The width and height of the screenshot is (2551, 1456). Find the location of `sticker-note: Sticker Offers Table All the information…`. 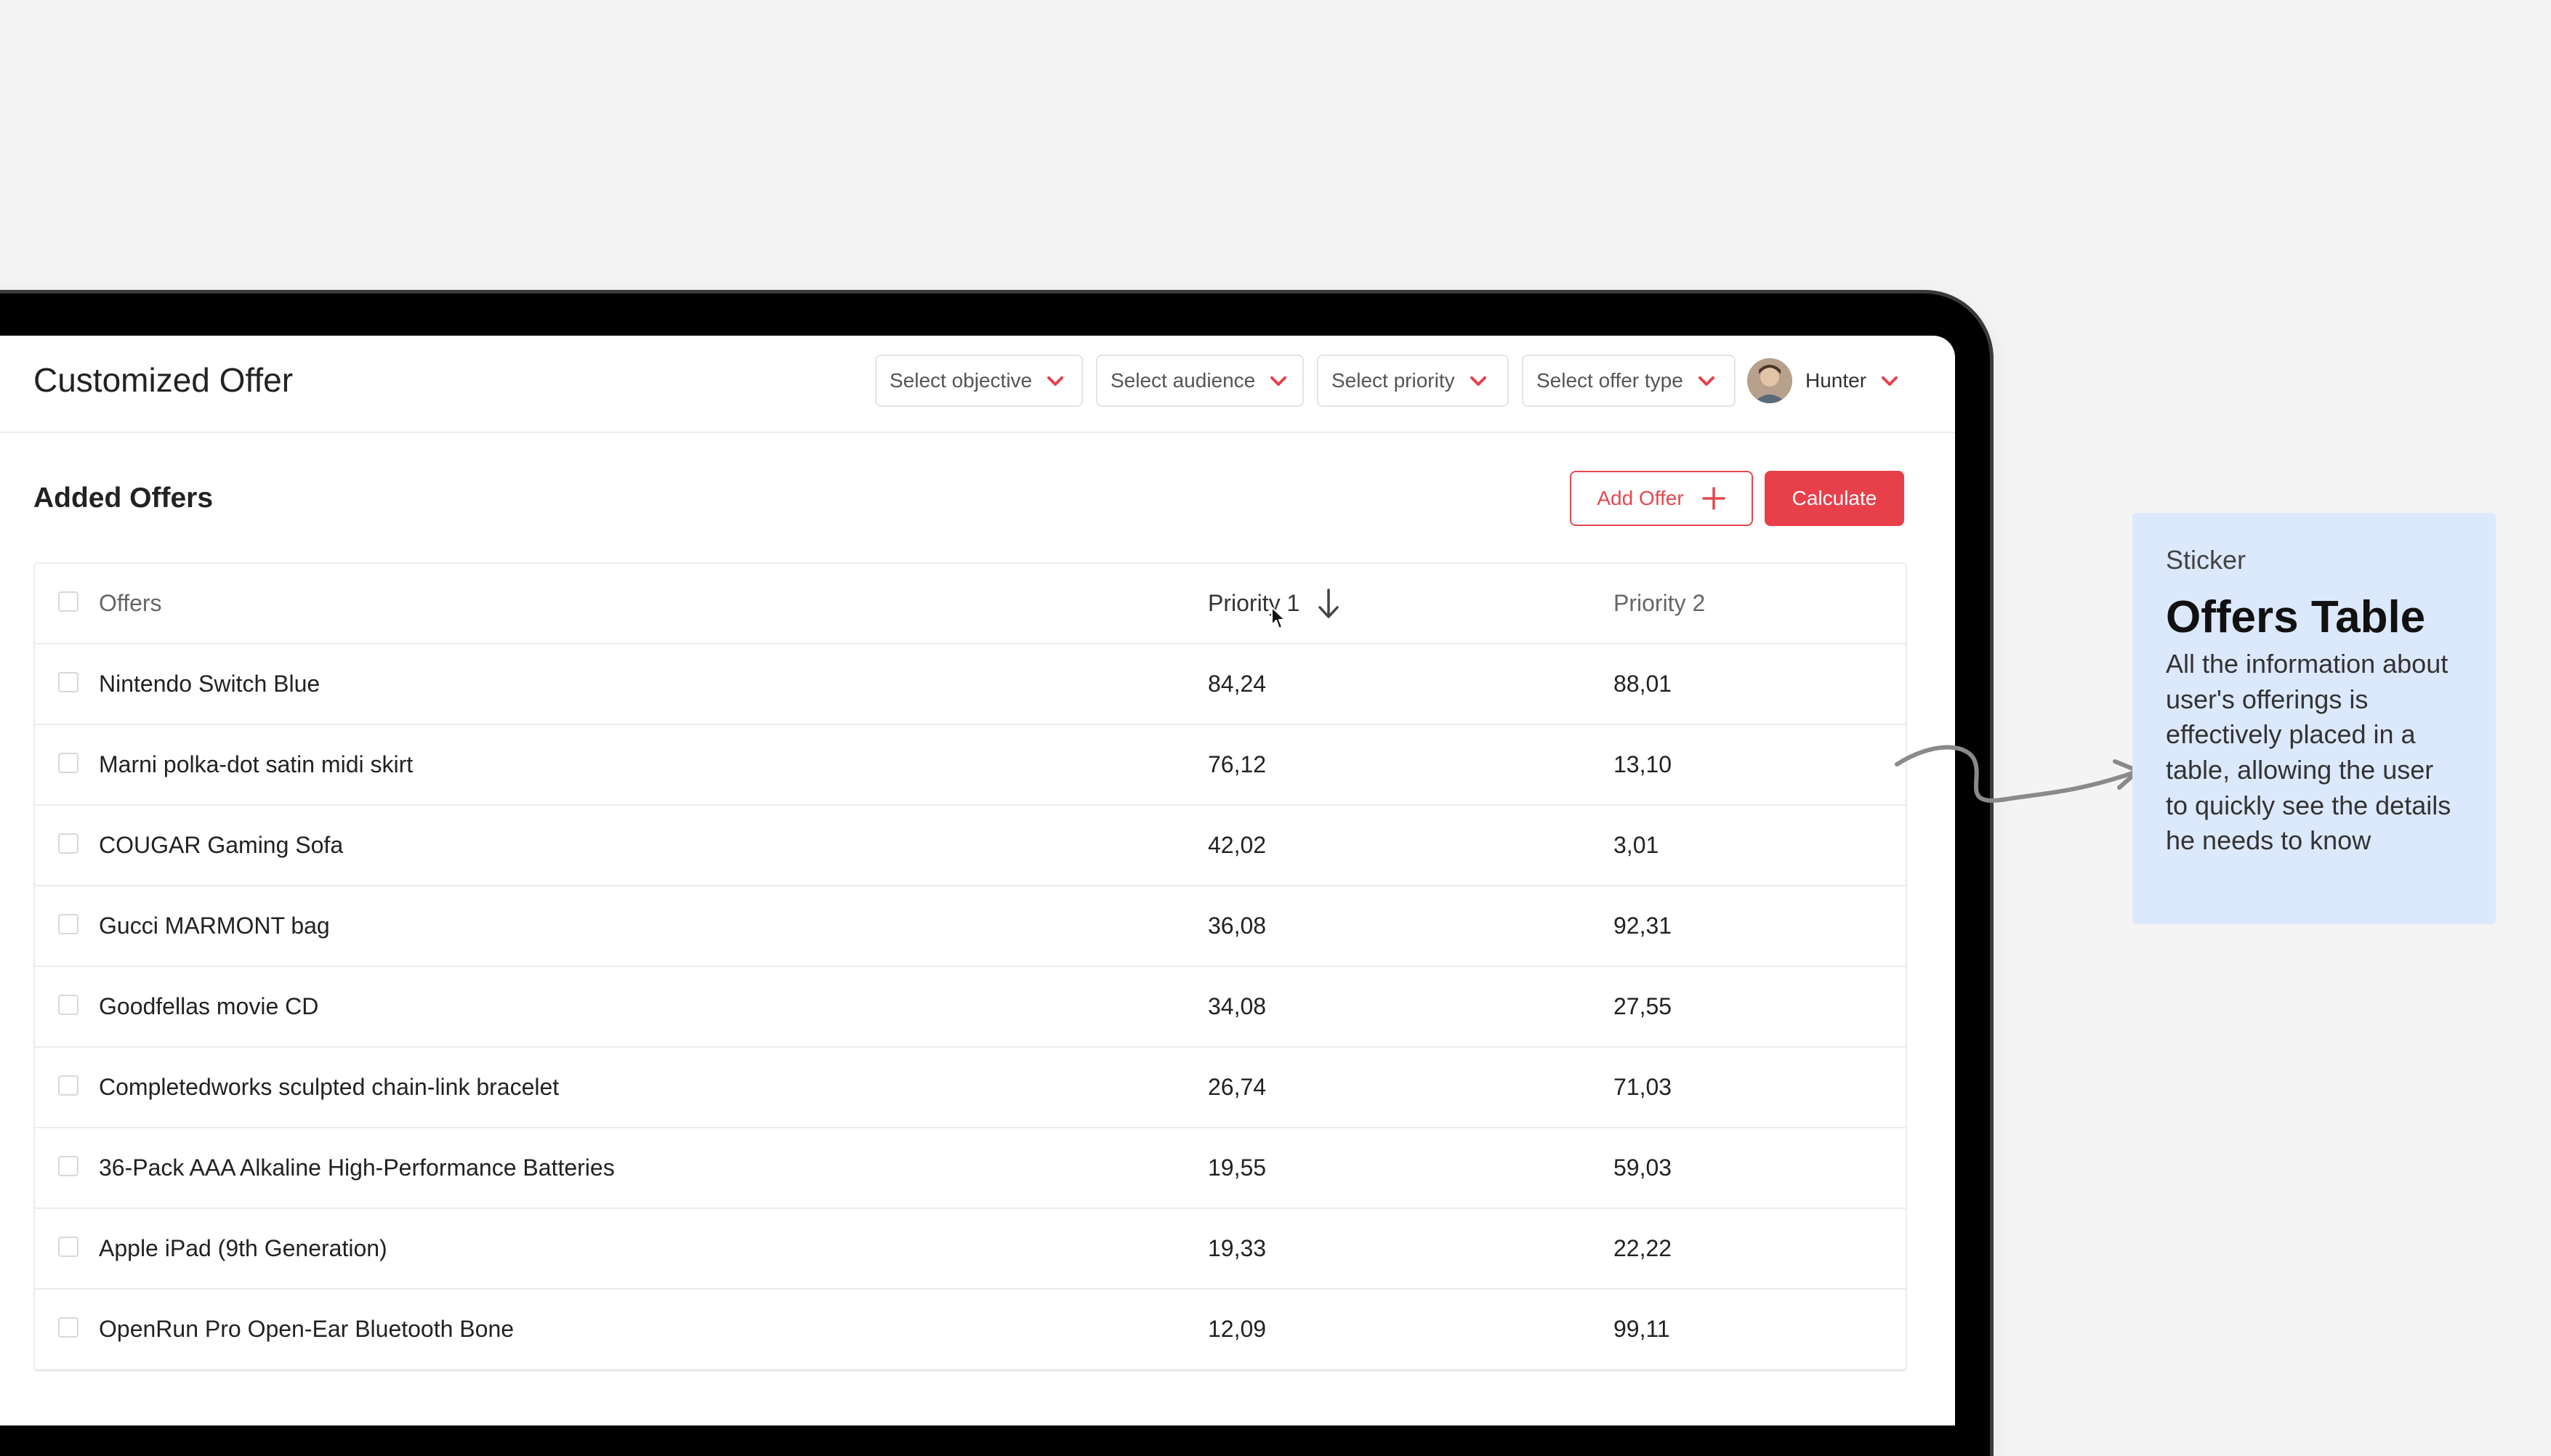

sticker-note: Sticker Offers Table All the information… is located at coordinates (2314, 718).